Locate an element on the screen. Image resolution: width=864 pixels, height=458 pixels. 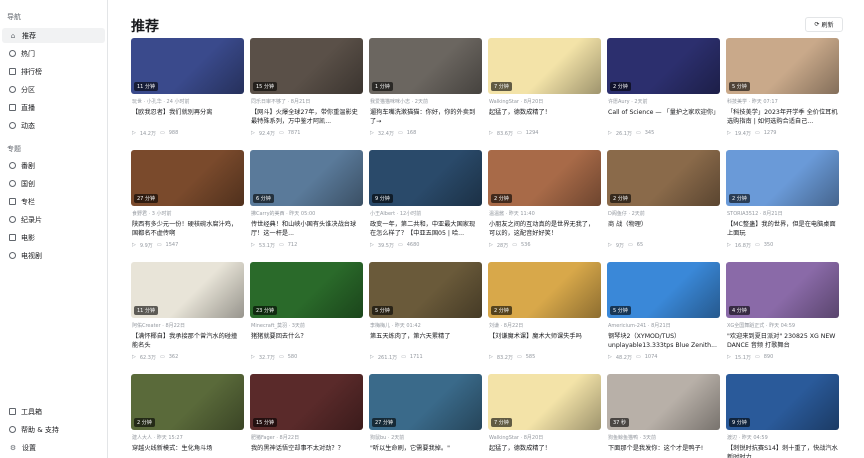
view-count: 261.1万 is located at coordinates (387, 358).